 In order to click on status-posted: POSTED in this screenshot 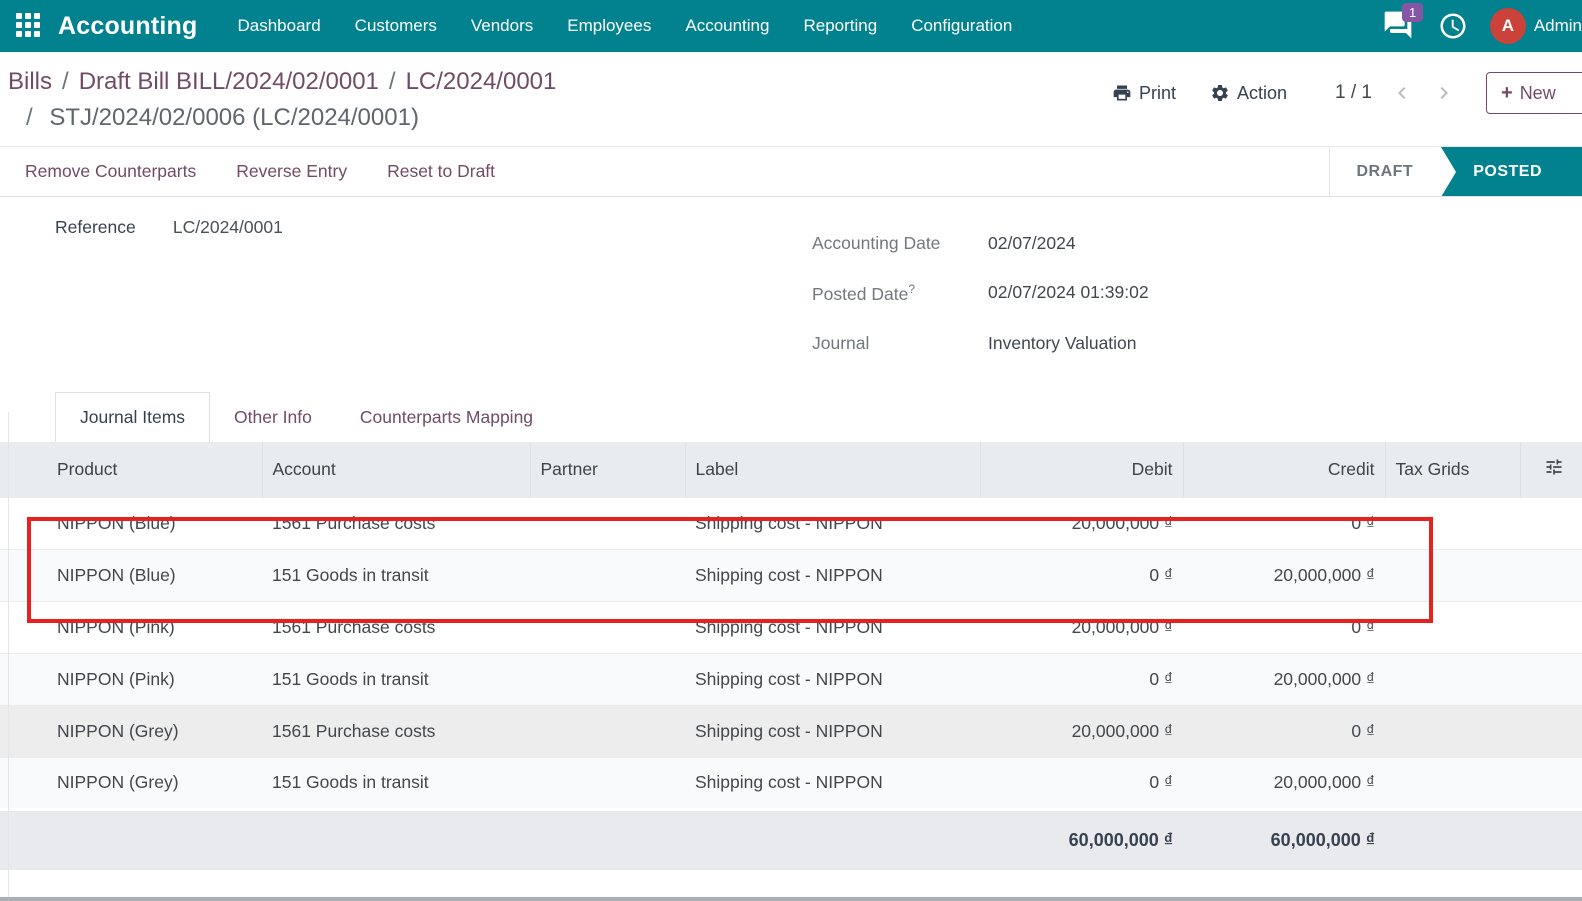, I will do `click(1511, 172)`.